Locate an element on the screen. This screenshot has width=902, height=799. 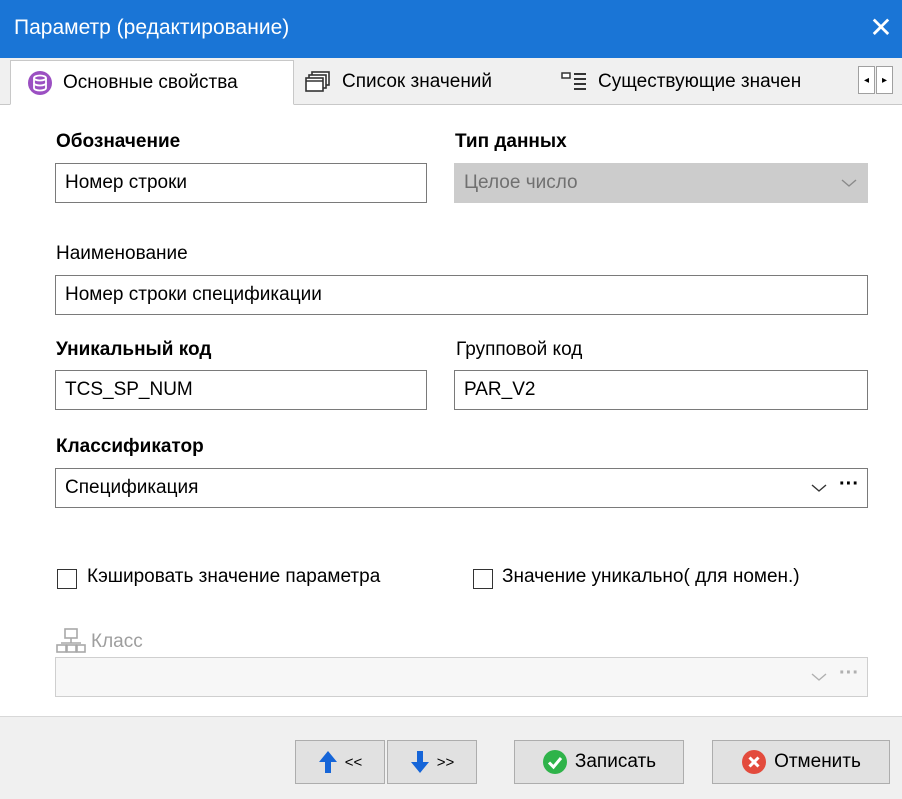
data-type-select: Целое число is located at coordinates (661, 183).